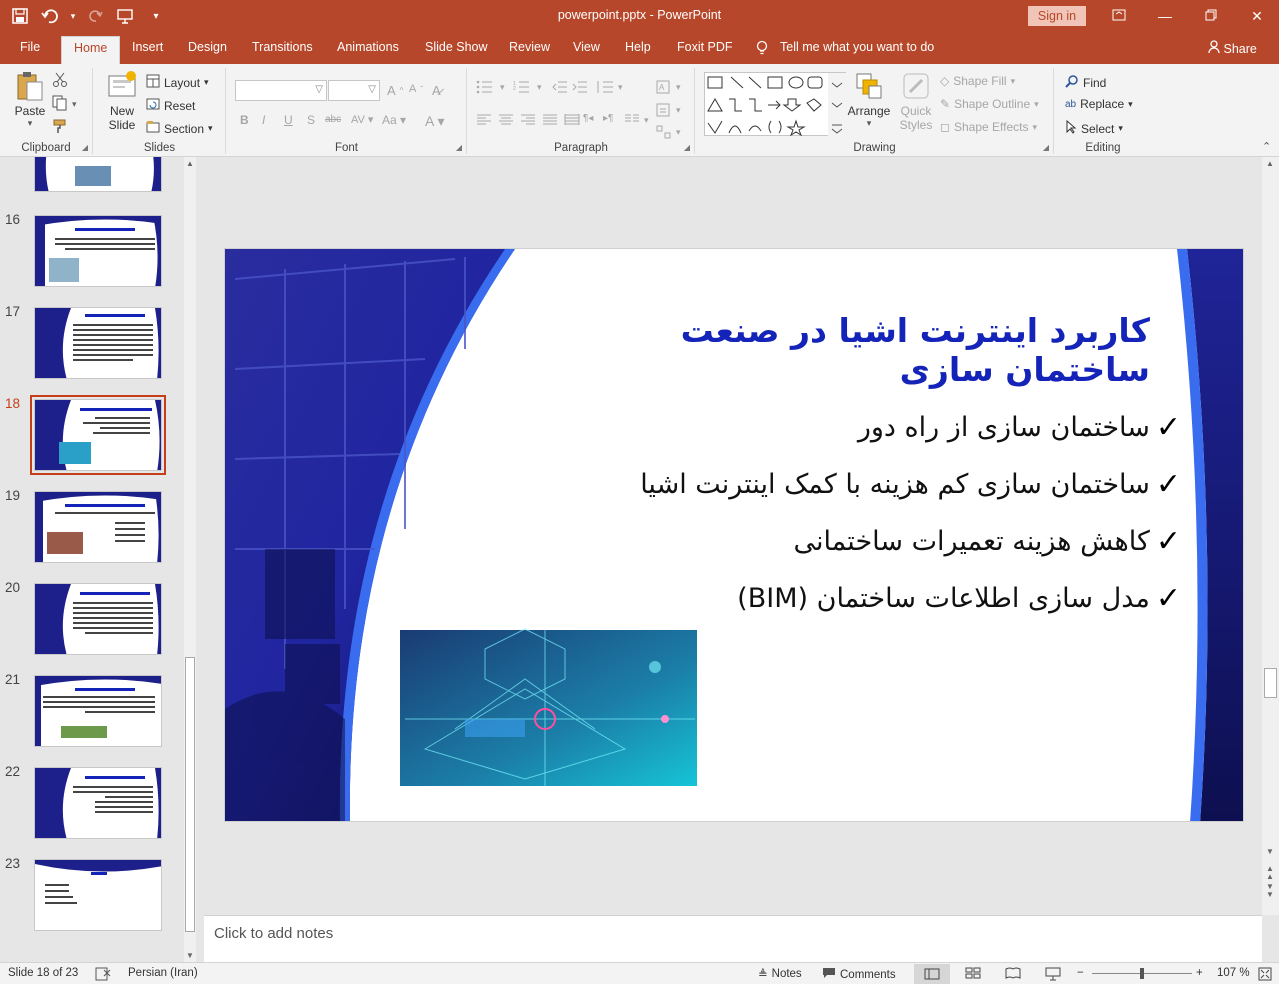 This screenshot has width=1279, height=984. Describe the element at coordinates (190, 955) in the screenshot. I see `scroll-down-arrow-icon: ▼` at that location.